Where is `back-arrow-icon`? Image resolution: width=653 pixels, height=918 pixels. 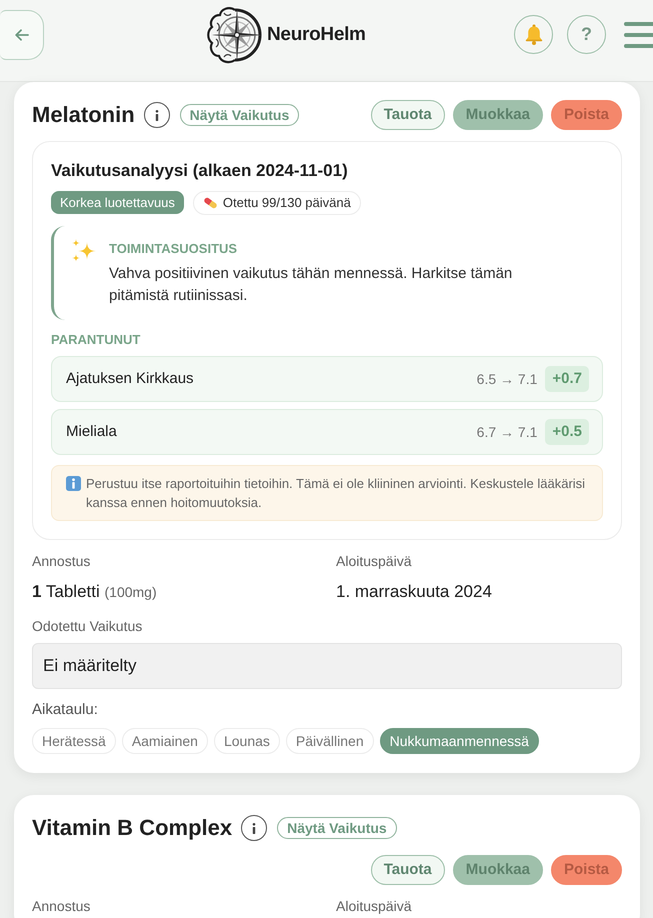
back-arrow-icon is located at coordinates (21, 34).